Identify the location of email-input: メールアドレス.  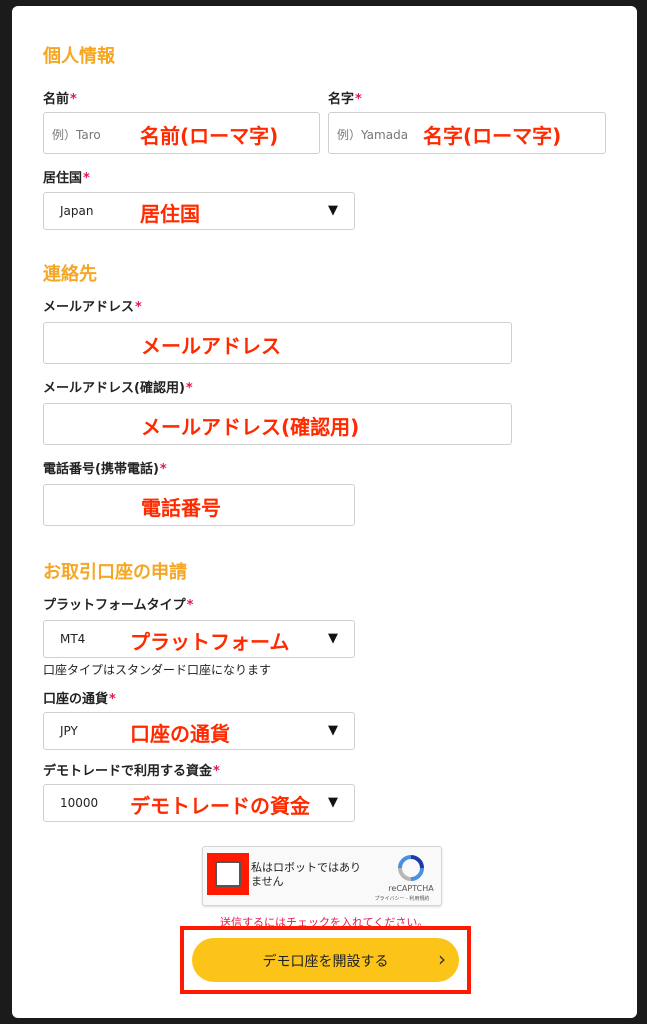
(277, 343).